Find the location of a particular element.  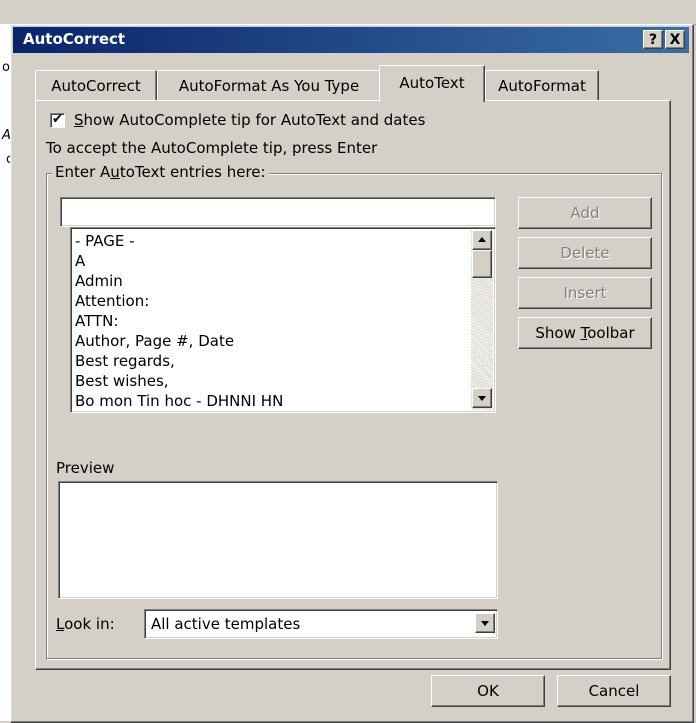

list-item: Author, Page #, Date is located at coordinates (154, 341).